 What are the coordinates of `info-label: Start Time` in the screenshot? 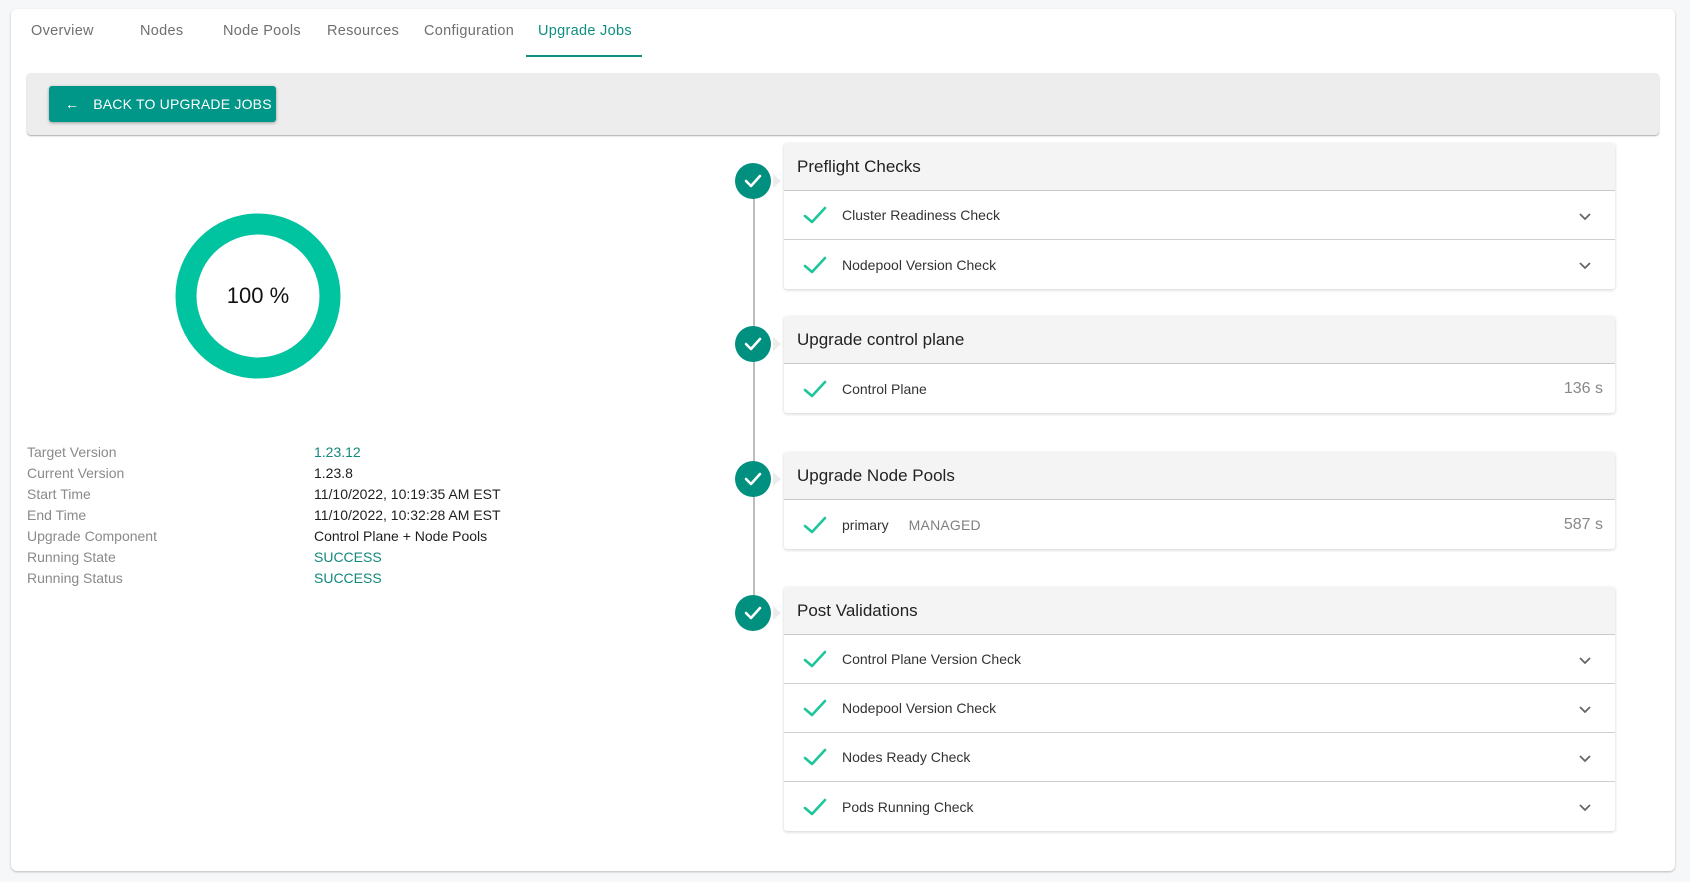 It's located at (59, 494).